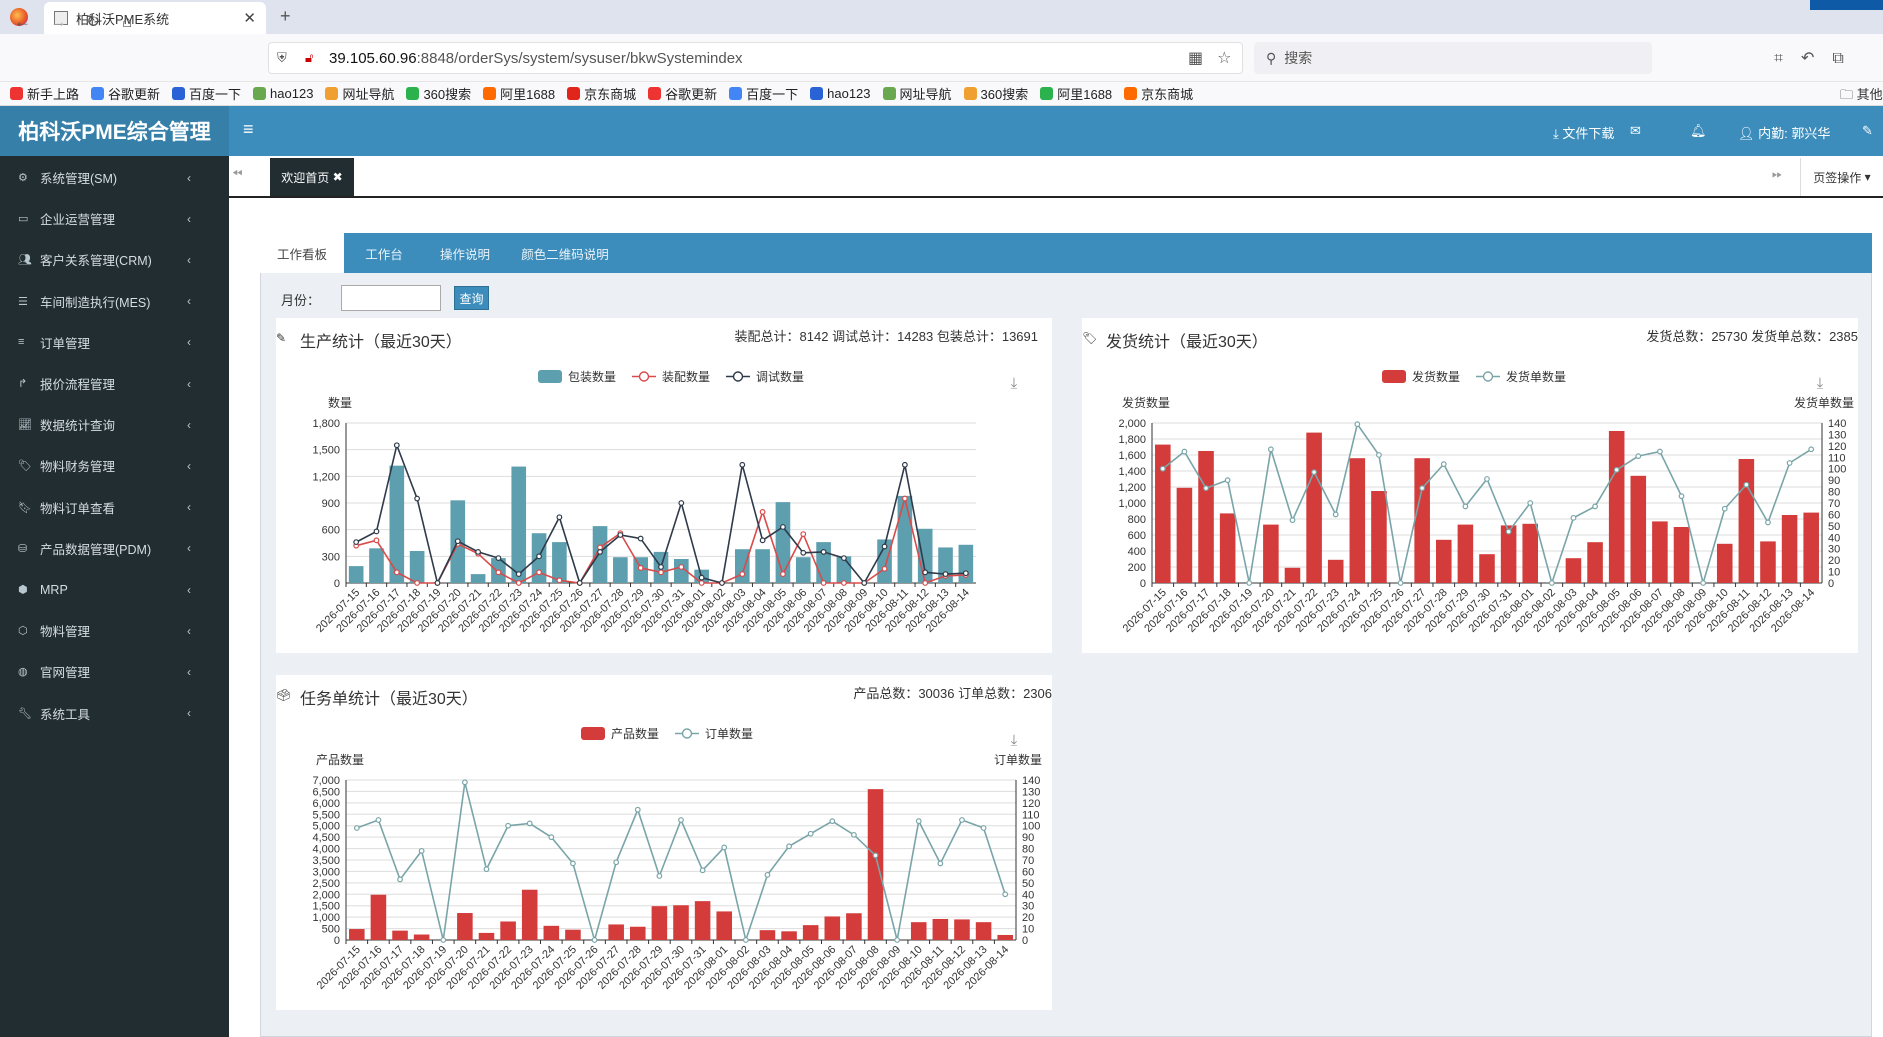 Image resolution: width=1883 pixels, height=1037 pixels. Describe the element at coordinates (1453, 58) in the screenshot. I see `search-input: ⚲ 搜索` at that location.